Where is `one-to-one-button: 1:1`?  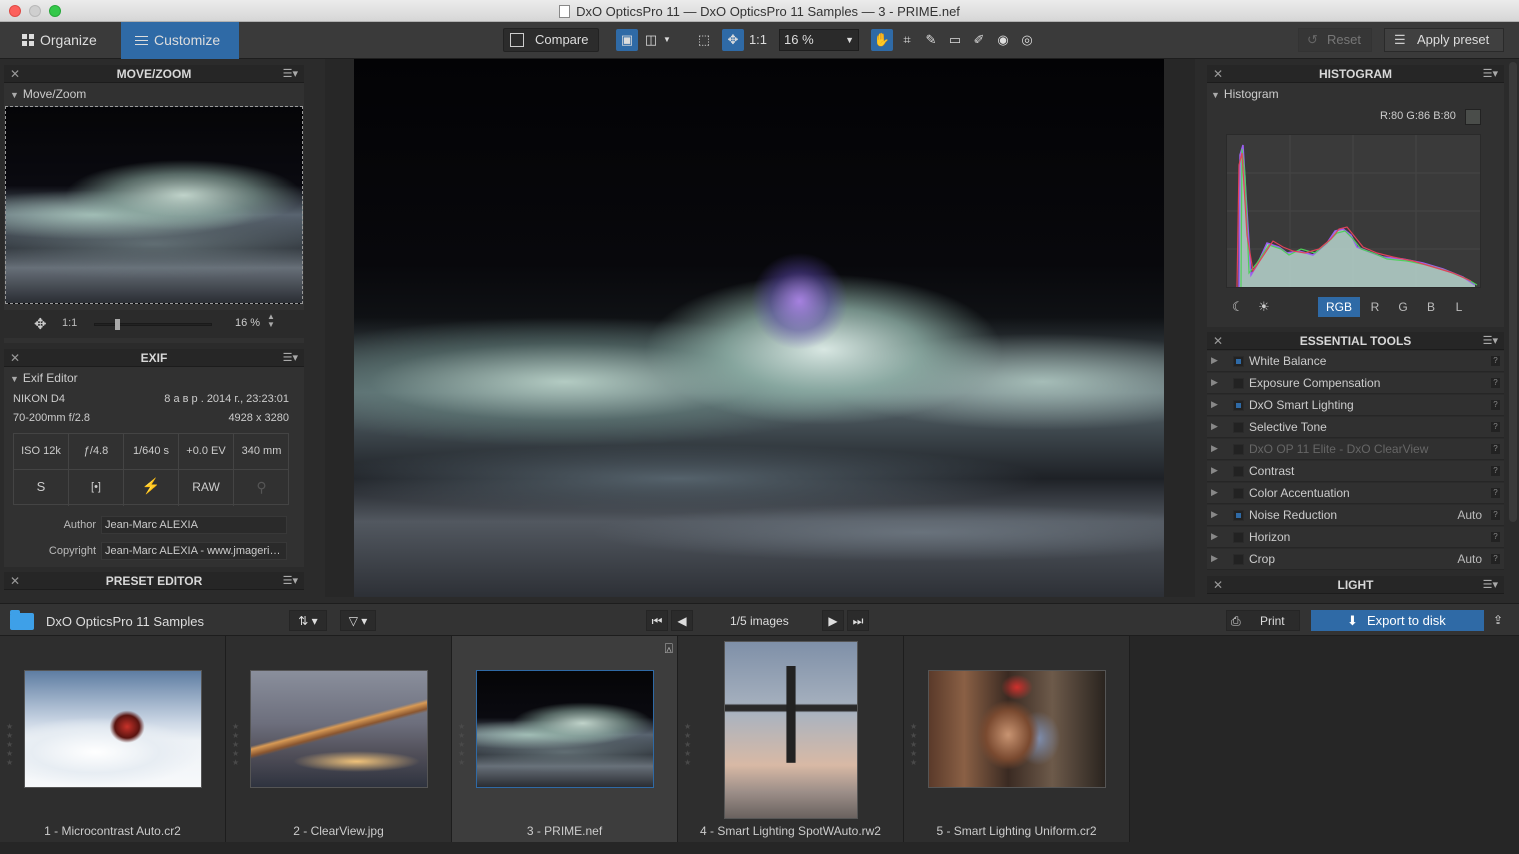 one-to-one-button: 1:1 is located at coordinates (758, 40).